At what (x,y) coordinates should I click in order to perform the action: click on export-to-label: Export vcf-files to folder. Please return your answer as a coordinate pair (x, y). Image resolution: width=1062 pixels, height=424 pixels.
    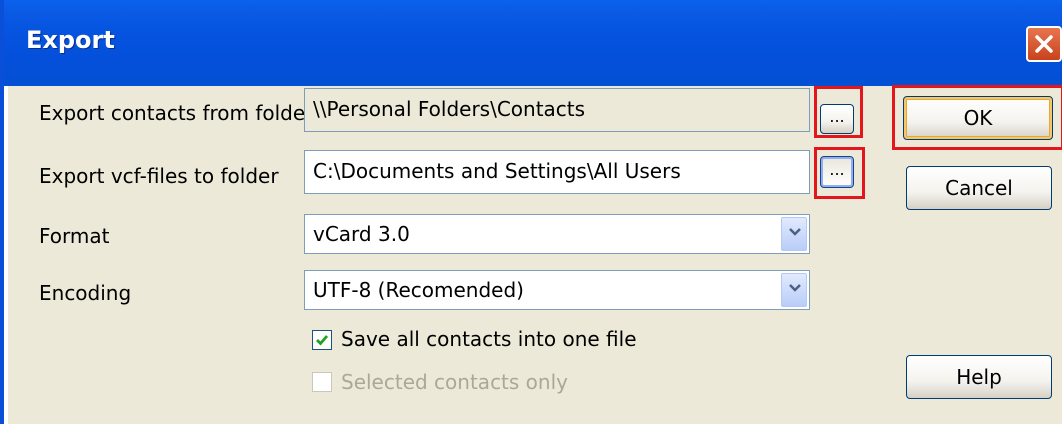
    Looking at the image, I should click on (159, 176).